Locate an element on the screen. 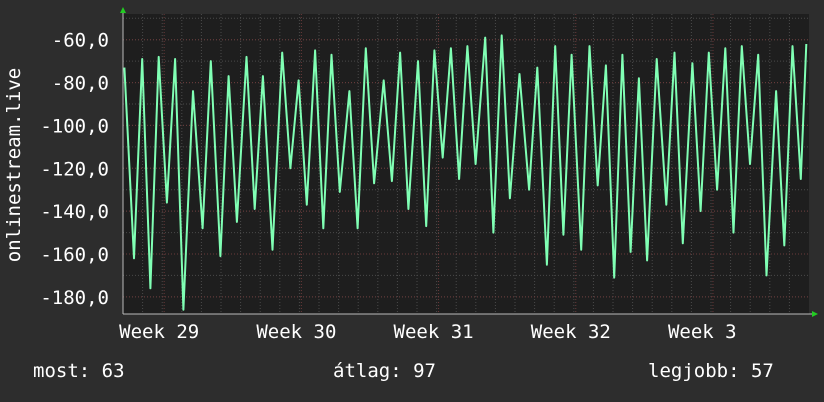 The image size is (824, 402). average-value: átlag: 97 is located at coordinates (384, 371).